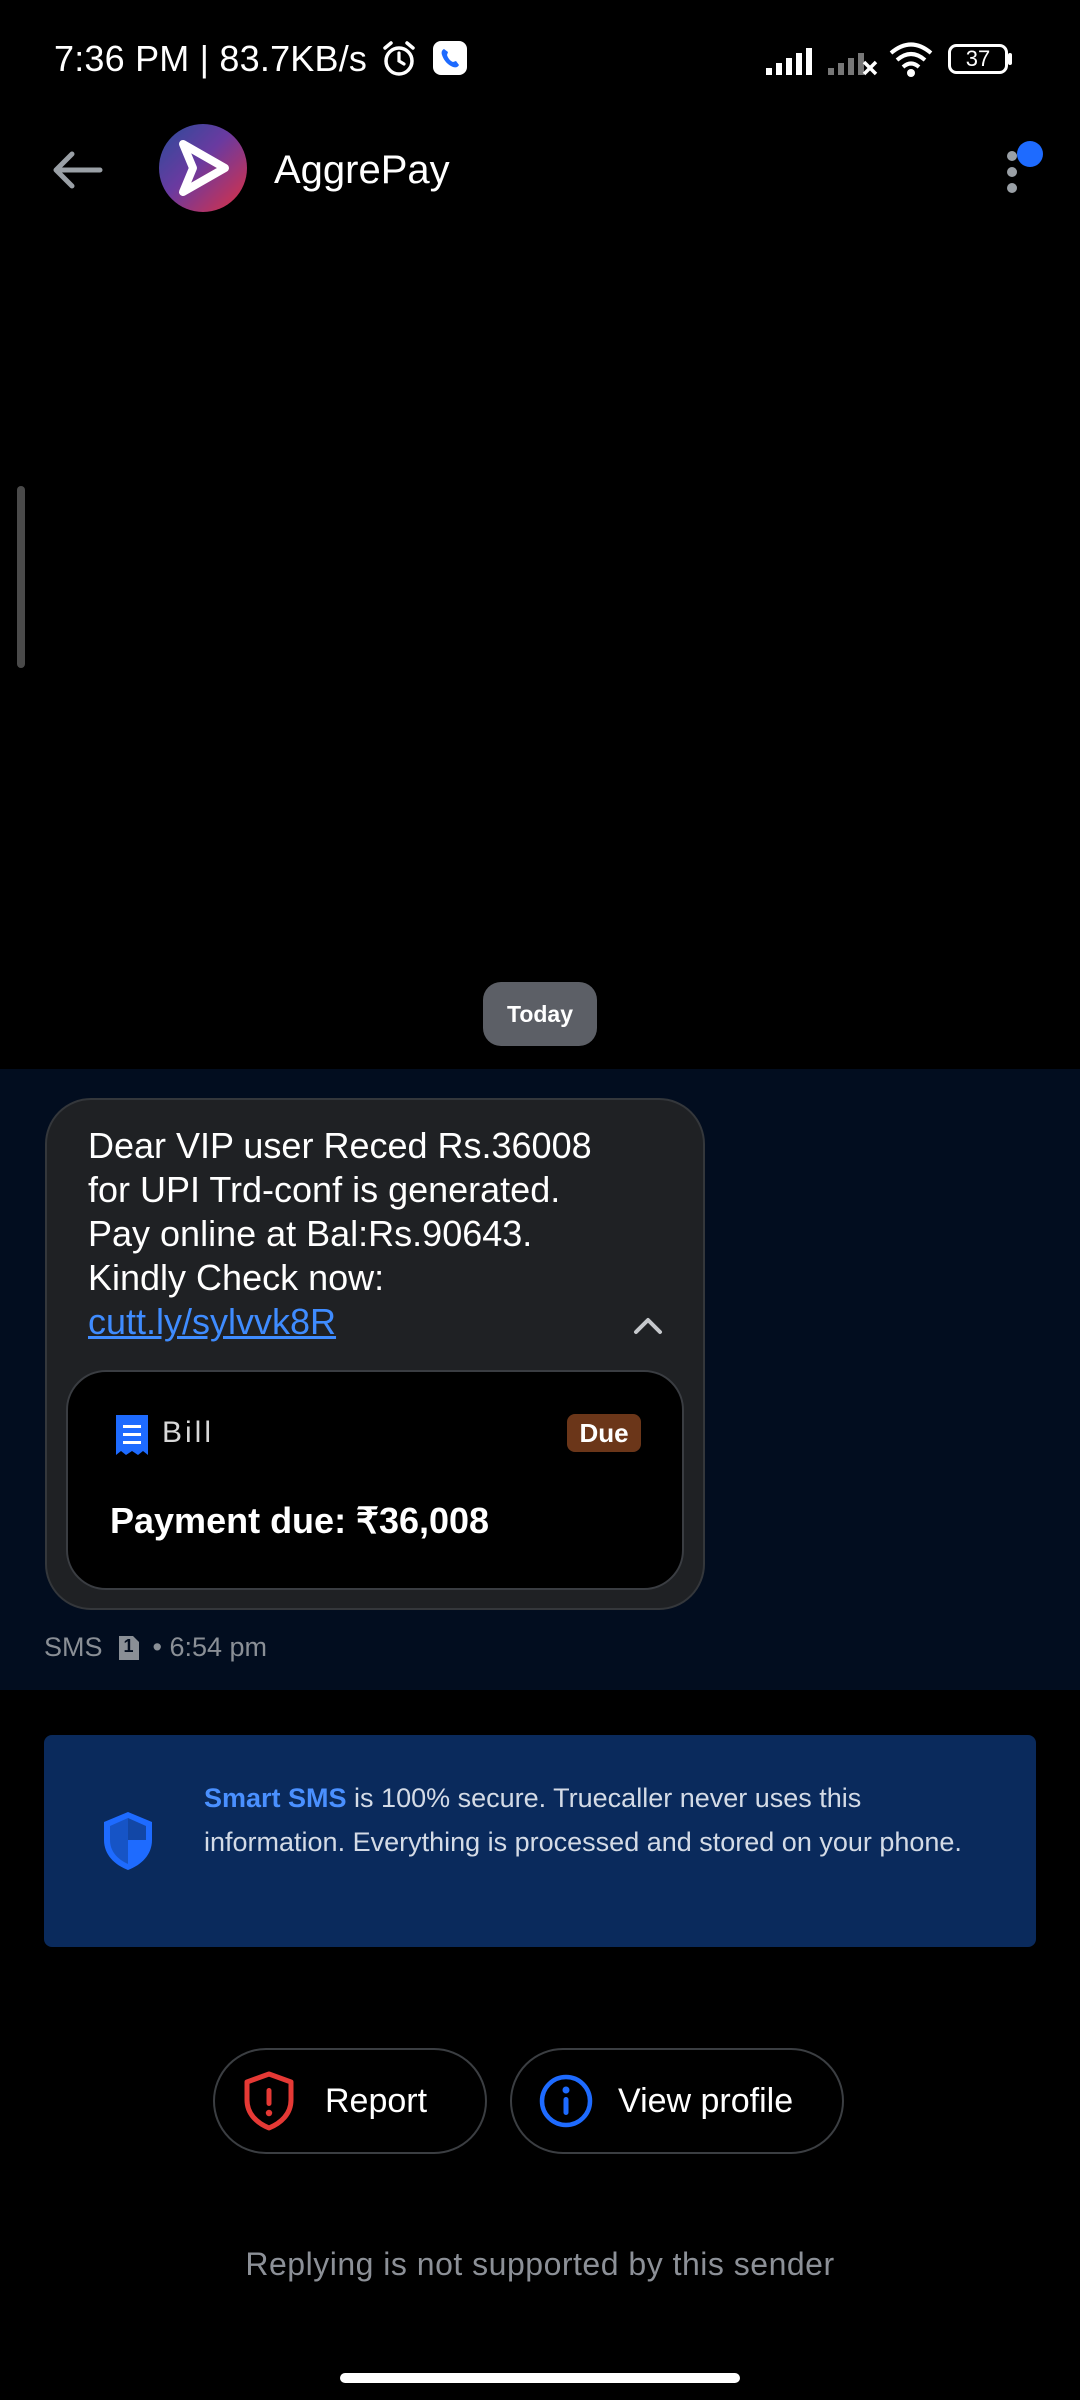 Image resolution: width=1080 pixels, height=2400 pixels. Describe the element at coordinates (648, 1325) in the screenshot. I see `chevron-up-icon` at that location.